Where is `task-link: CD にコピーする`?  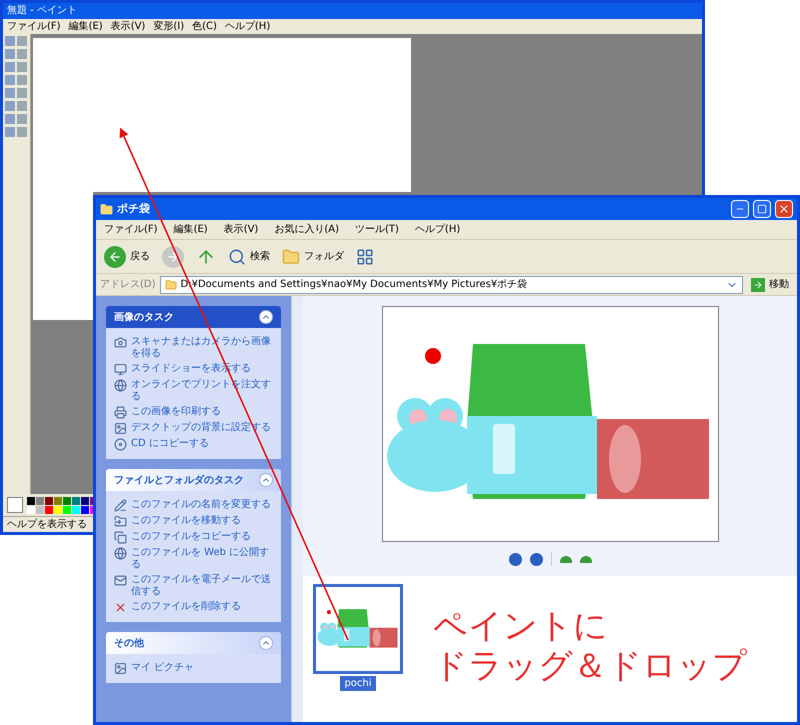 task-link: CD にコピーする is located at coordinates (170, 444).